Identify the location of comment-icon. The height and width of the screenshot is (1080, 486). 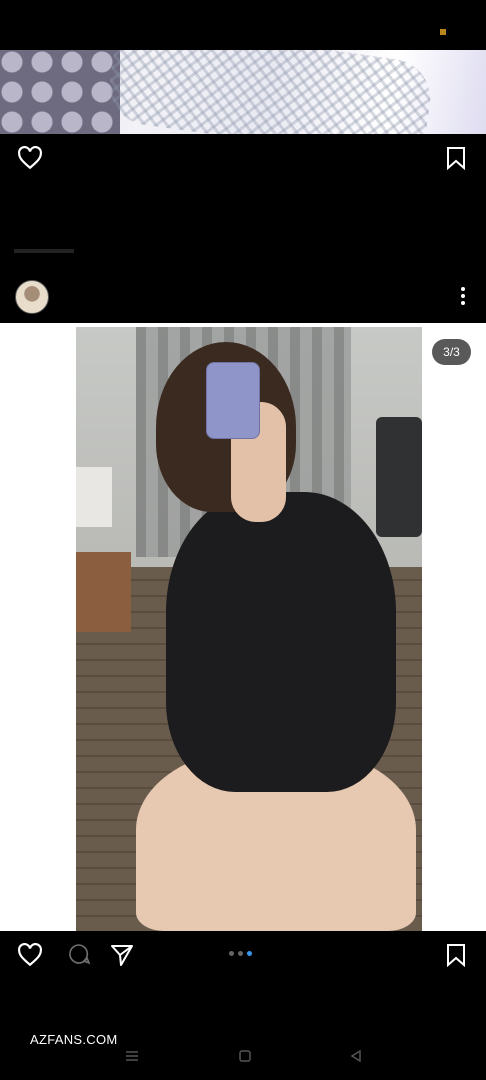
(79, 954).